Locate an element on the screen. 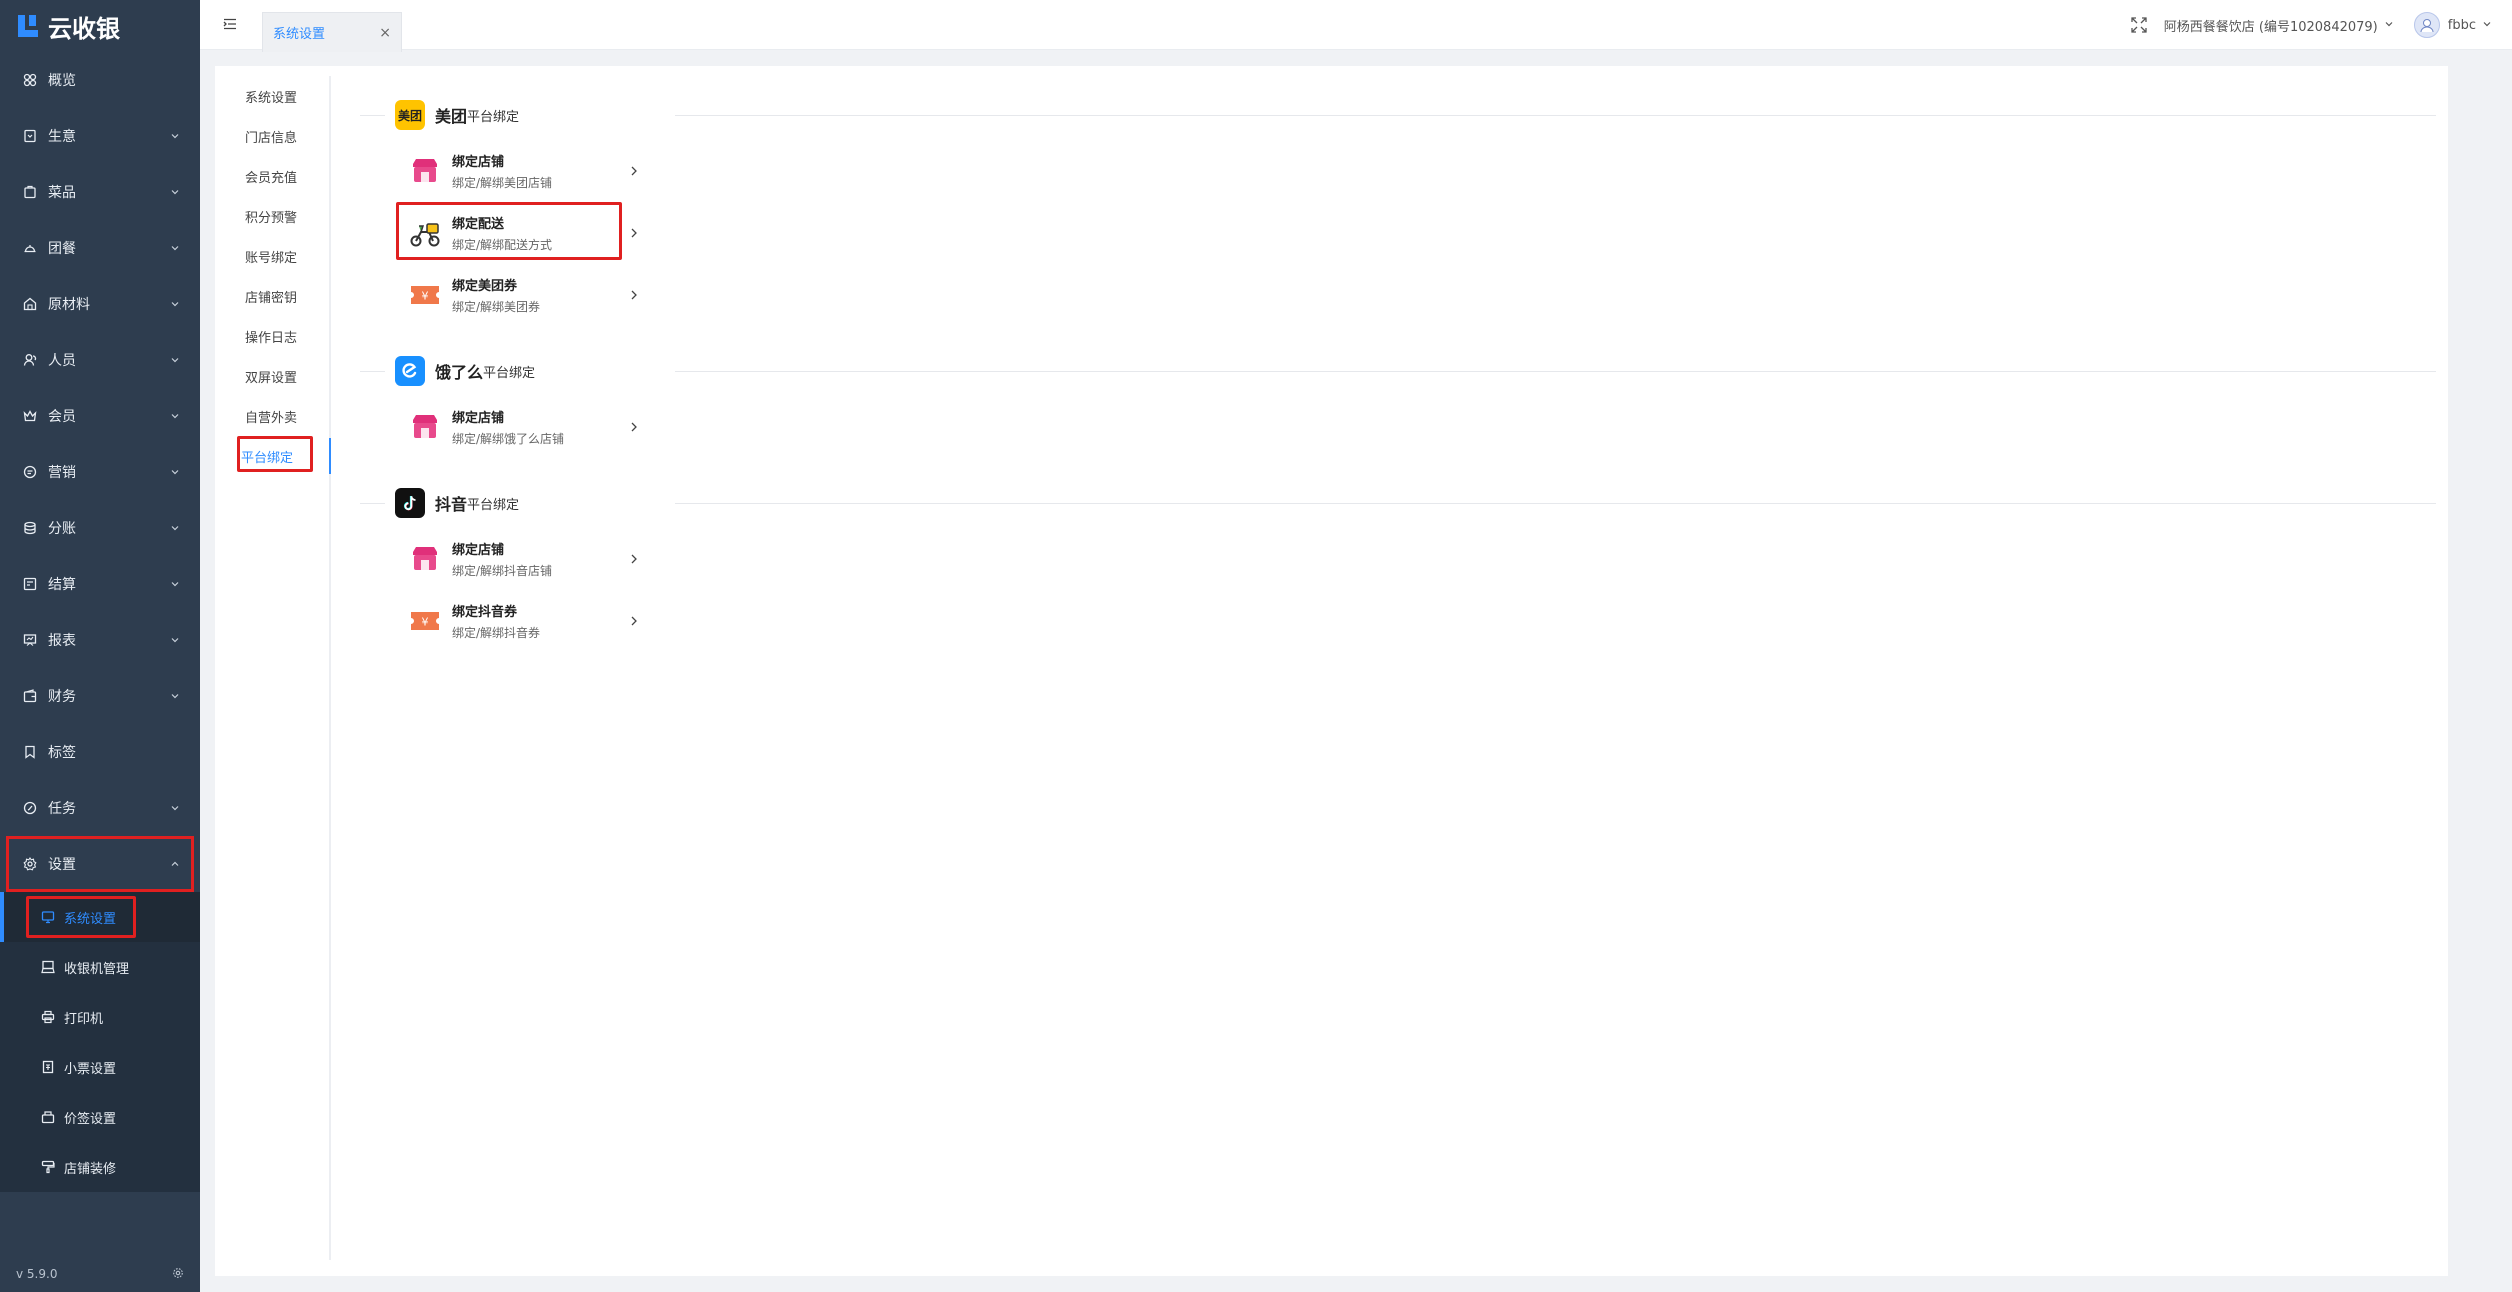 The height and width of the screenshot is (1292, 2512). sidebar-subitem-cashier: 收银机管理 is located at coordinates (100, 967).